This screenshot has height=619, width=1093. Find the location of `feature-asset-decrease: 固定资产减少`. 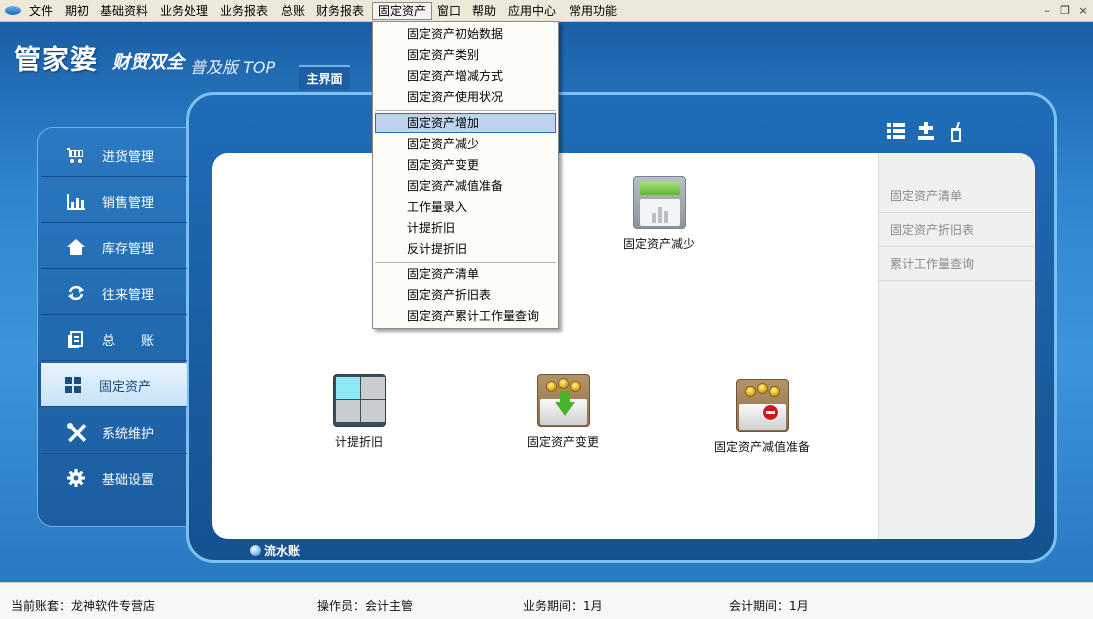

feature-asset-decrease: 固定资产减少 is located at coordinates (659, 214).